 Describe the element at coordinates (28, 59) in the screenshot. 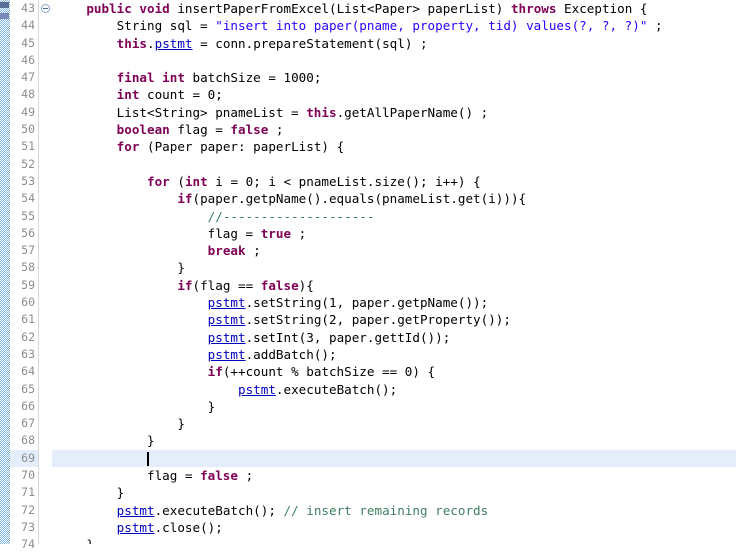

I see `line-number: 46` at that location.